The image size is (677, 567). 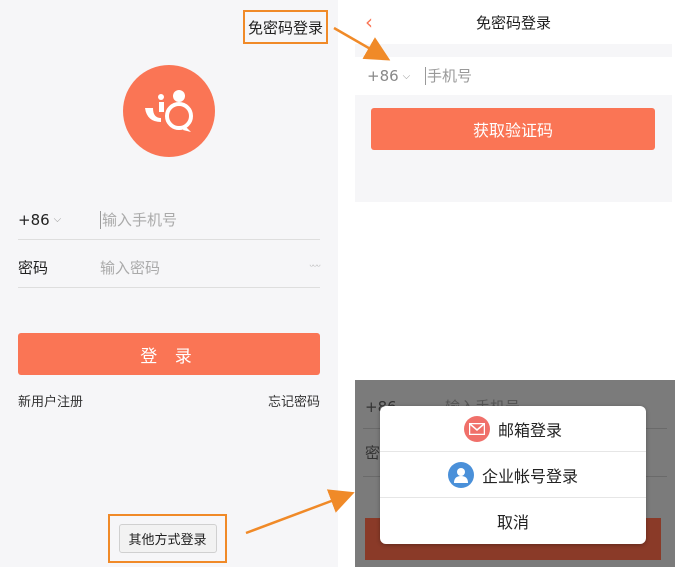 What do you see at coordinates (169, 111) in the screenshot?
I see `app-logo` at bounding box center [169, 111].